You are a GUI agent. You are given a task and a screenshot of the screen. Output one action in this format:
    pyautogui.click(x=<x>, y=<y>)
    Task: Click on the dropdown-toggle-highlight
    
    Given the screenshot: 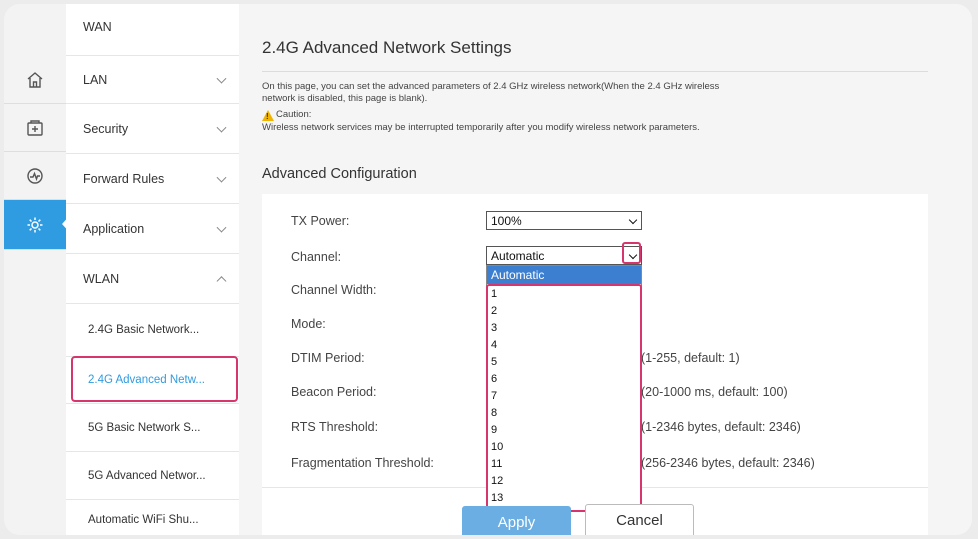 What is the action you would take?
    pyautogui.click(x=631, y=253)
    